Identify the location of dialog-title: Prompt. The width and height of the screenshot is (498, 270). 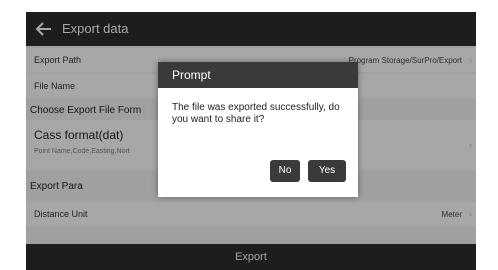
(191, 75).